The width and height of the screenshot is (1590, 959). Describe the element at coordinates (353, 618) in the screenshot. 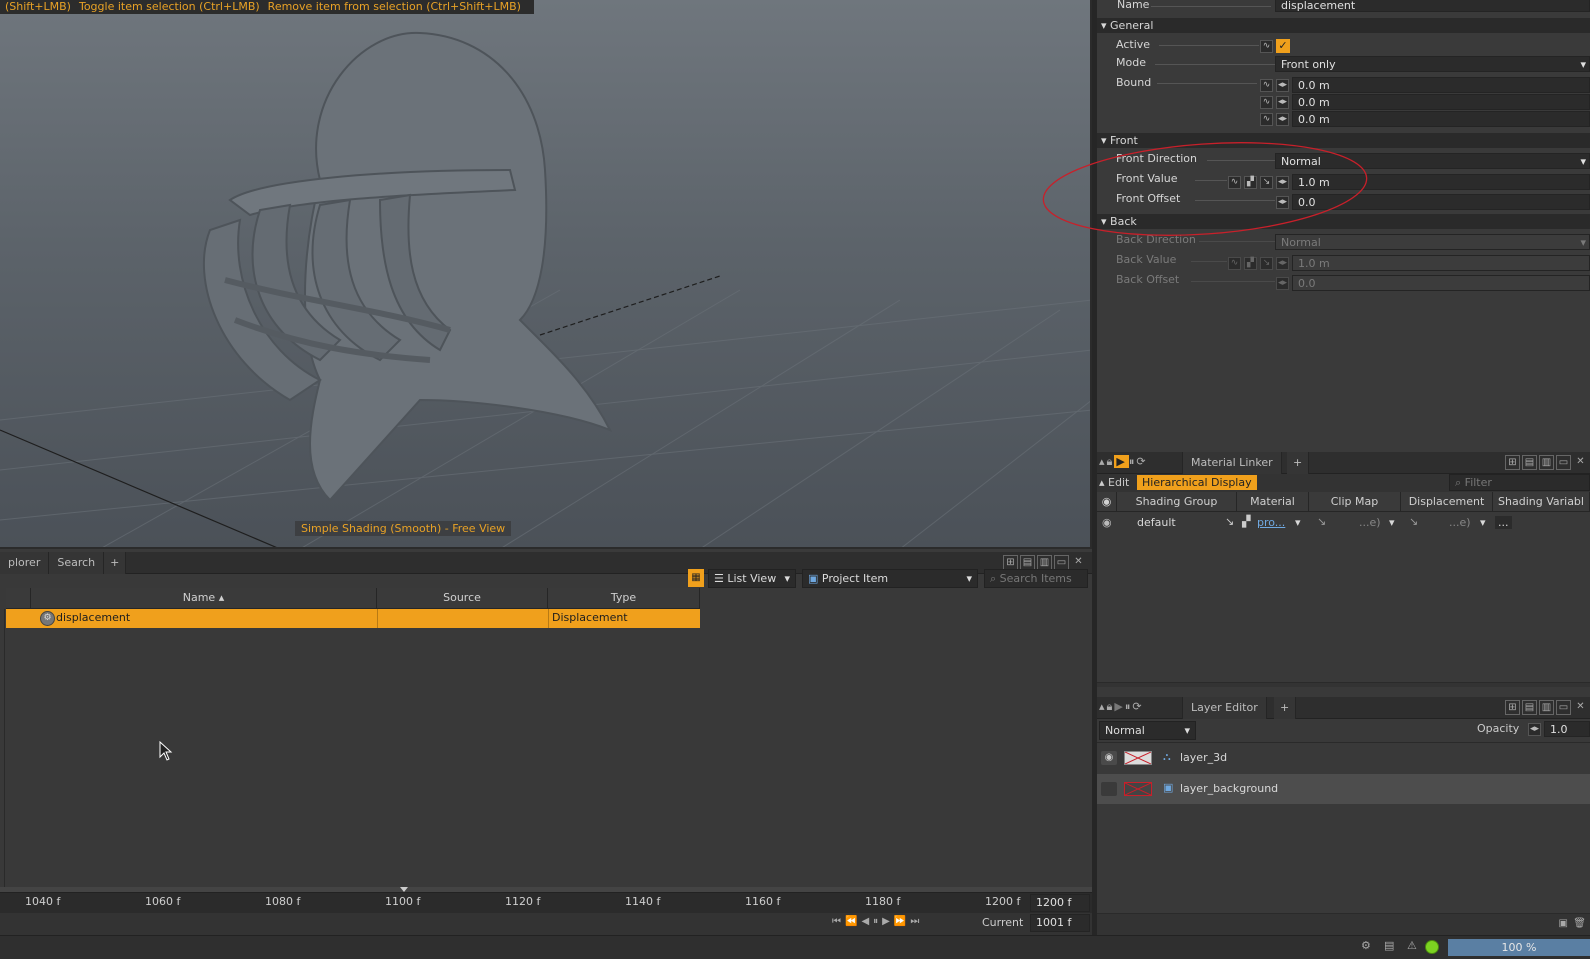

I see `table-row: ⚙ displacement Displacement` at that location.